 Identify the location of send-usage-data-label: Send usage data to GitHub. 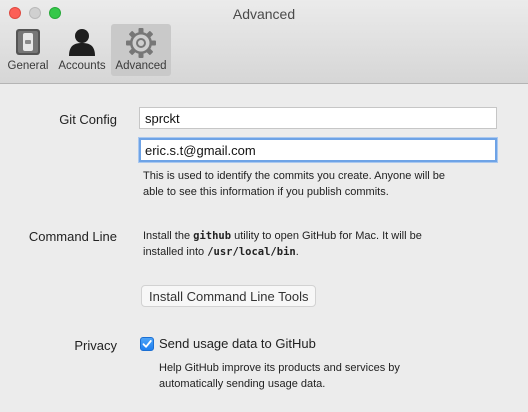
(237, 343).